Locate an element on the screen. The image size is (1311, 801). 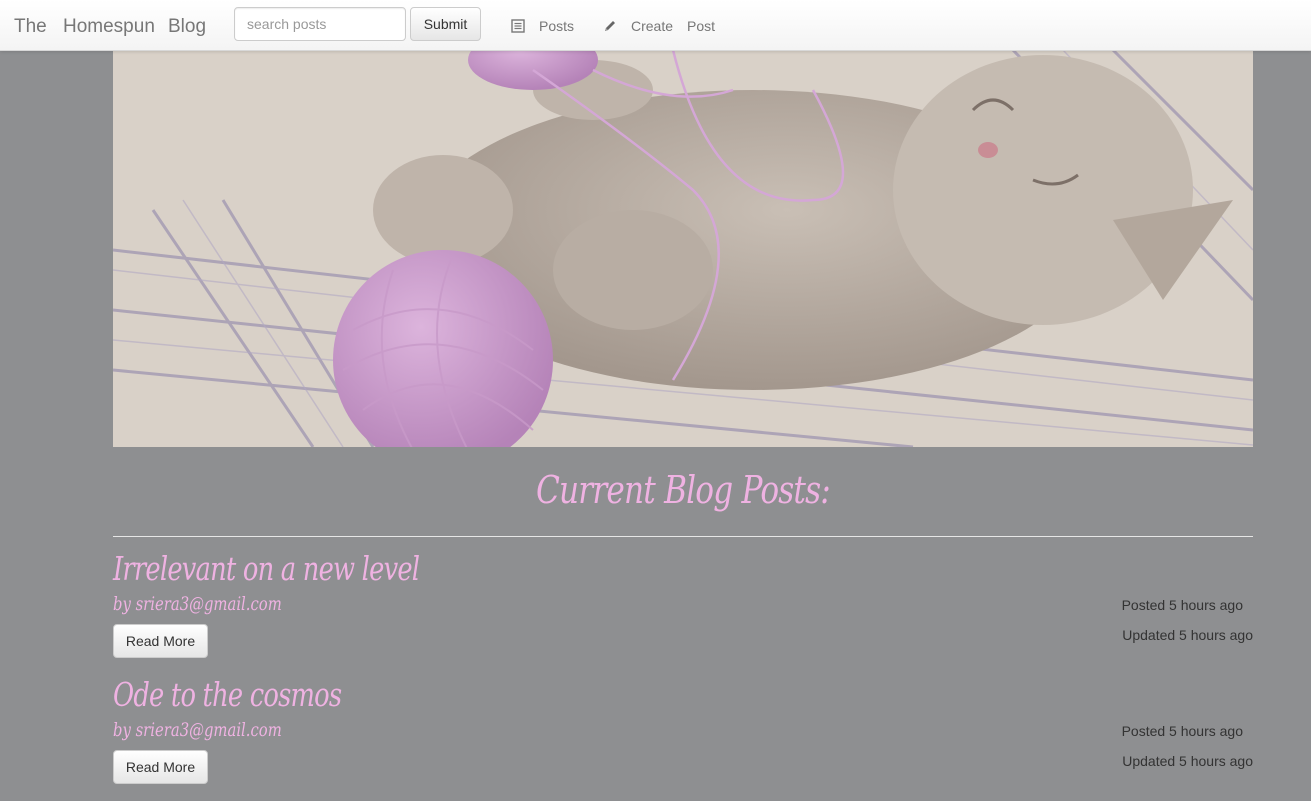
search-input is located at coordinates (320, 24).